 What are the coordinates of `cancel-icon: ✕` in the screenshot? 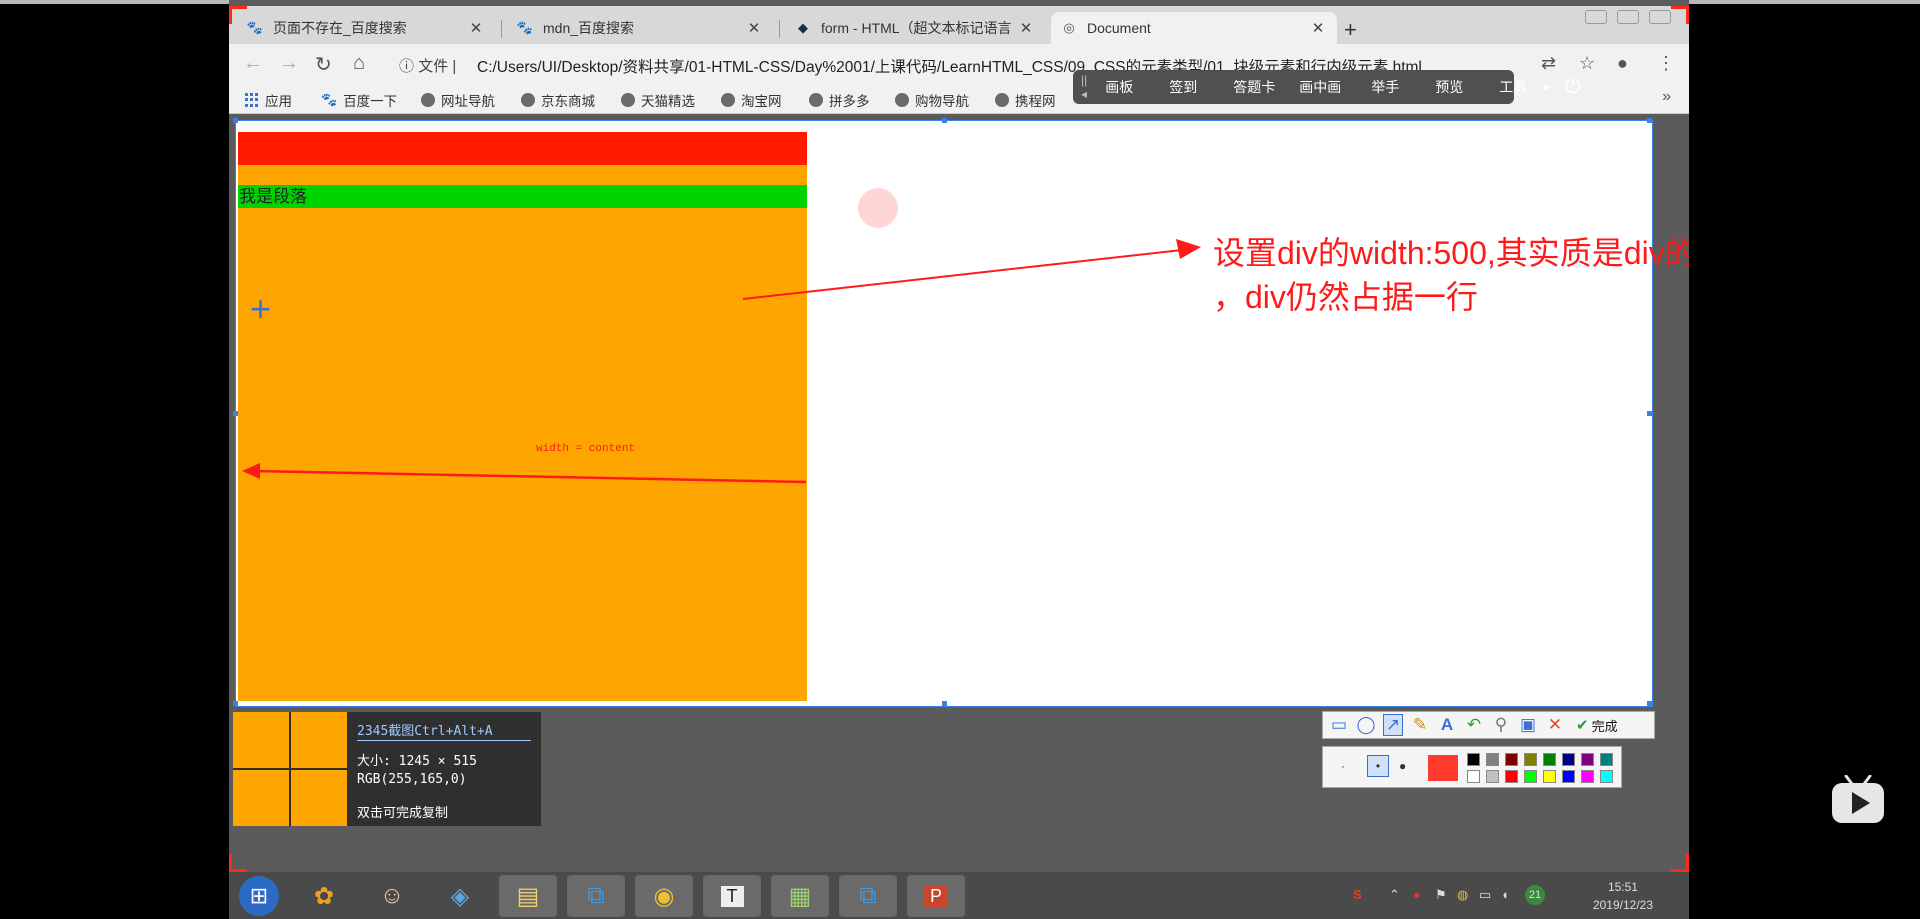 It's located at (1555, 725).